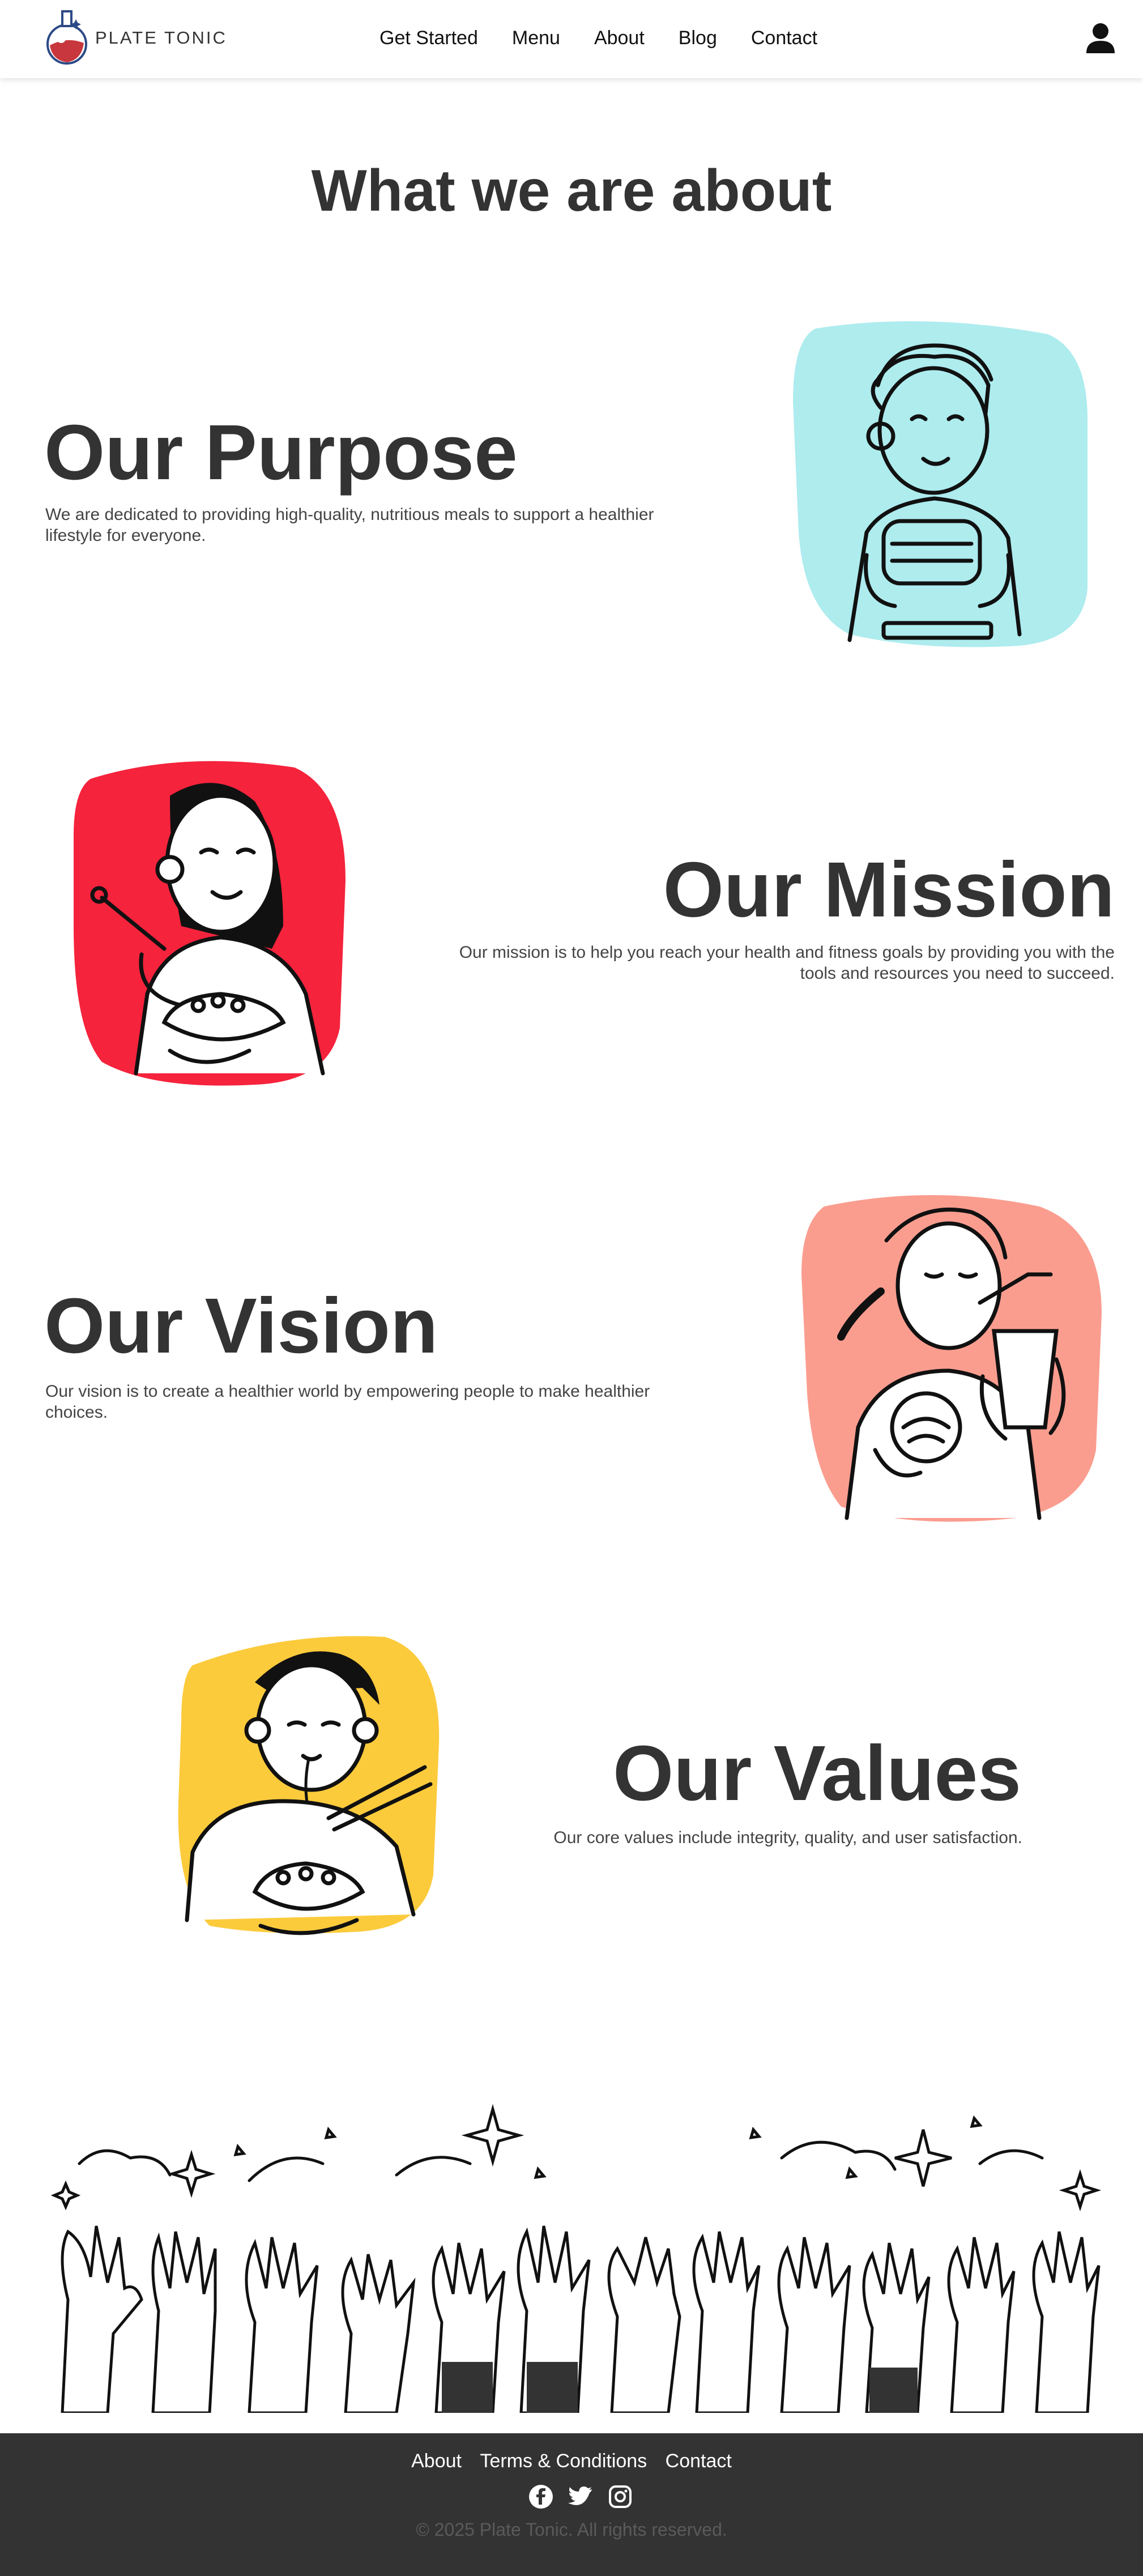  What do you see at coordinates (161, 38) in the screenshot?
I see `brand-name: PLATE TONIC` at bounding box center [161, 38].